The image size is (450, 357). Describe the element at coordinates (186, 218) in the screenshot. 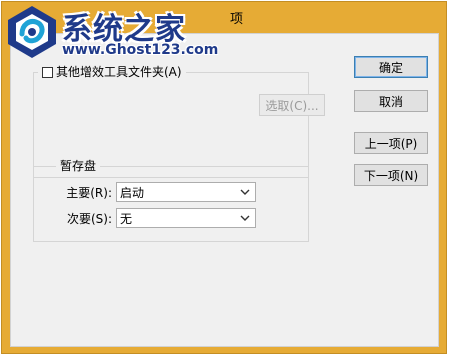

I see `secondary-disk-select: 无` at that location.